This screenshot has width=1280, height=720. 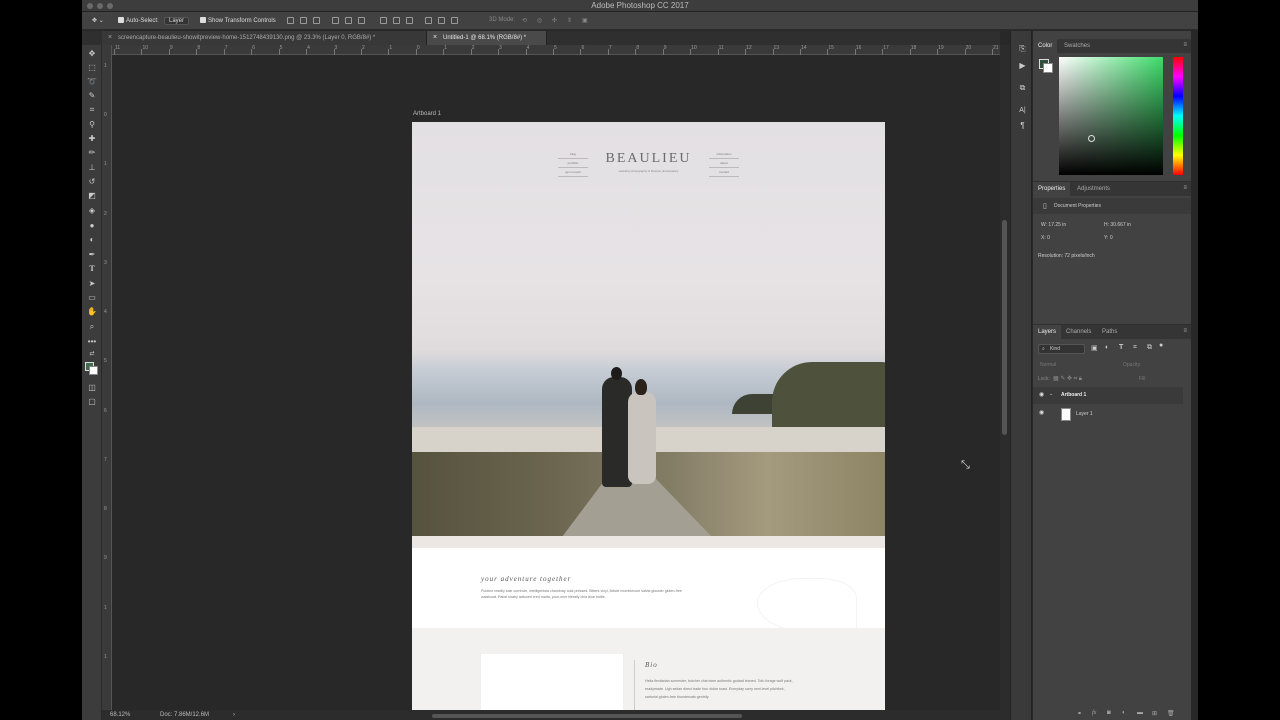 I want to click on color-field, so click(x=1111, y=116).